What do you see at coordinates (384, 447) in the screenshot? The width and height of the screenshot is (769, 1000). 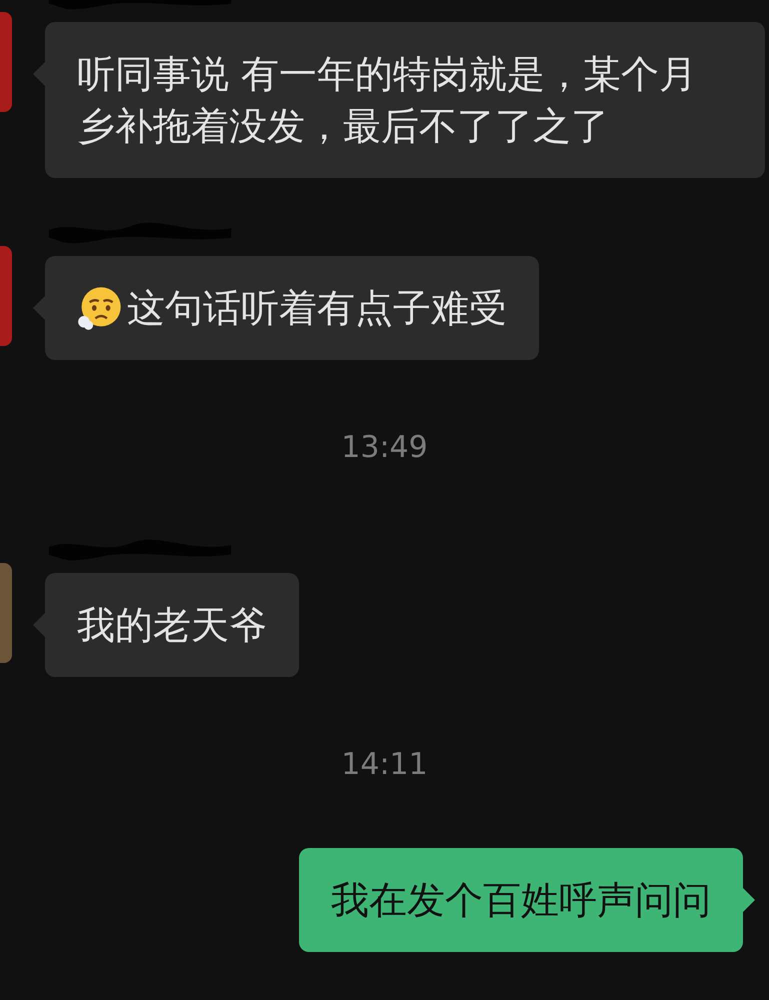 I see `timestamp: 13:49` at bounding box center [384, 447].